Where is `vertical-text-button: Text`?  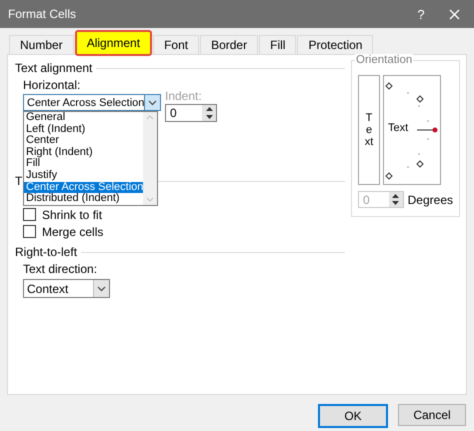
vertical-text-button: Text is located at coordinates (369, 130).